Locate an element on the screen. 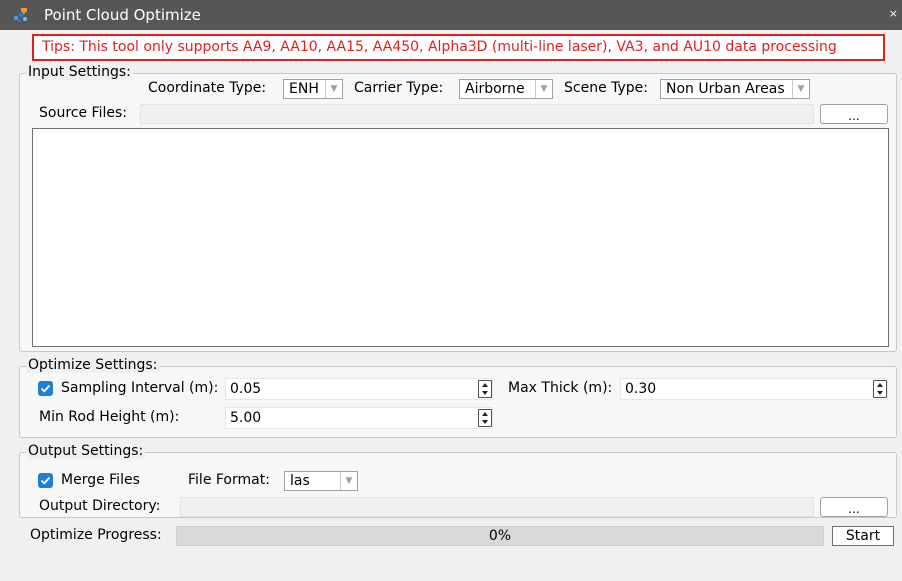 This screenshot has width=902, height=581. carrier-type-label: Carrier Type: is located at coordinates (399, 88).